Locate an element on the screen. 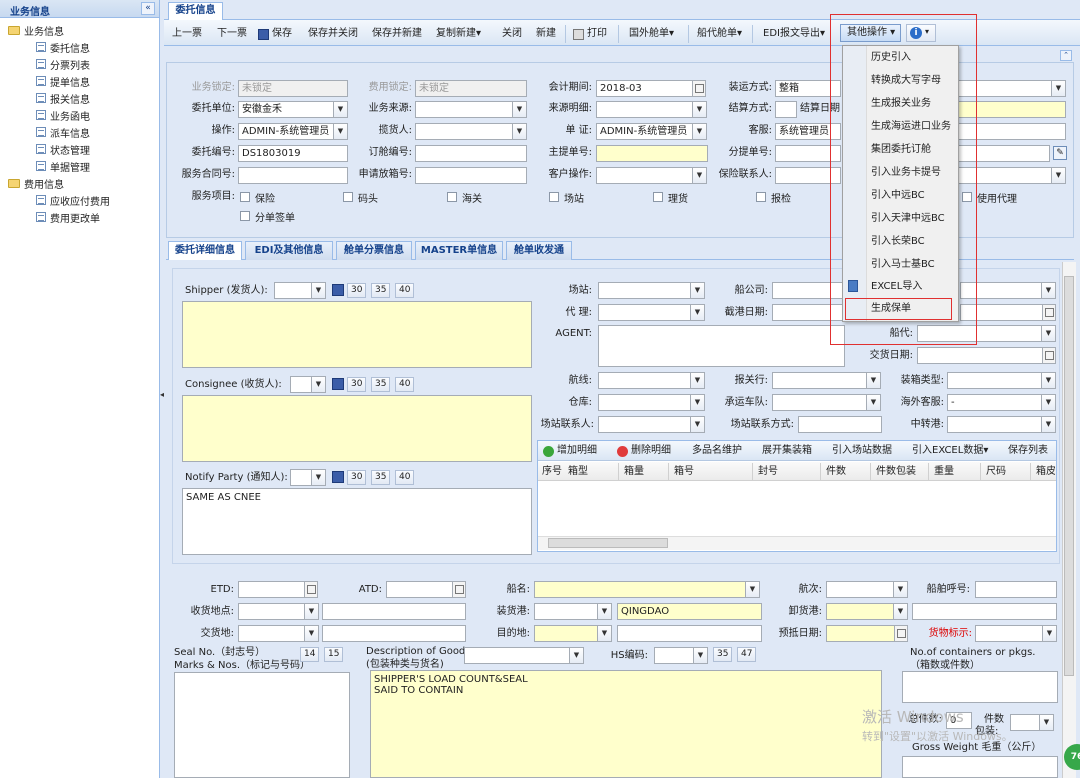 This screenshot has height=778, width=1080. tab-edi-other: EDI及其他信息 is located at coordinates (289, 250).